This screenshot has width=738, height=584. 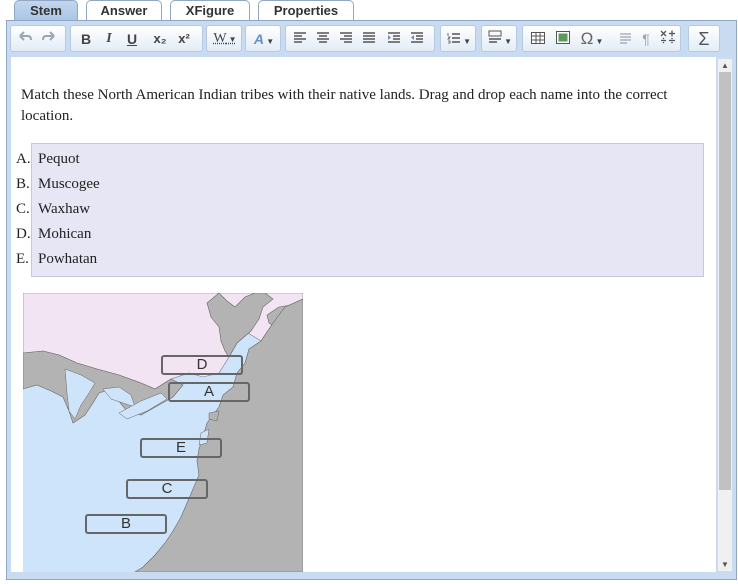 I want to click on show-marks-button: ¶, so click(x=646, y=39).